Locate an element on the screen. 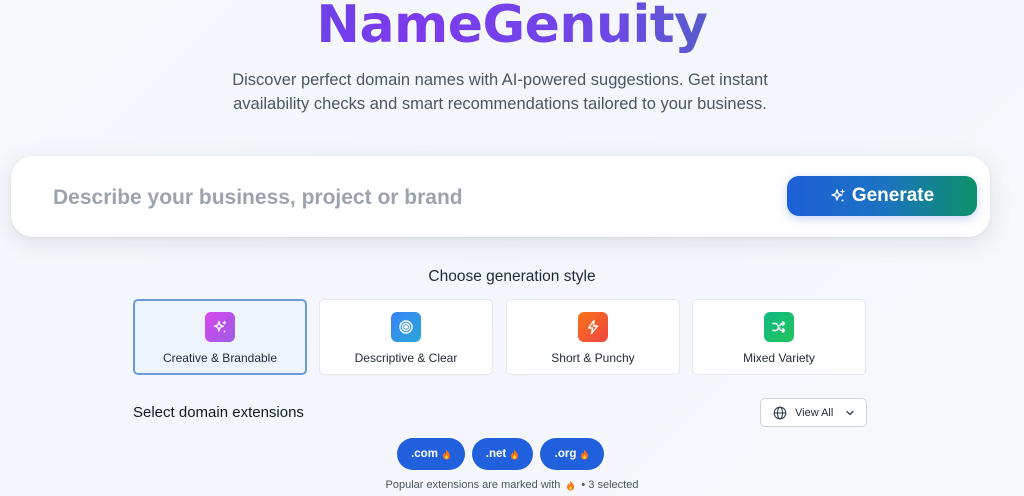 This screenshot has height=496, width=1024. view-all-label: View All is located at coordinates (814, 412).